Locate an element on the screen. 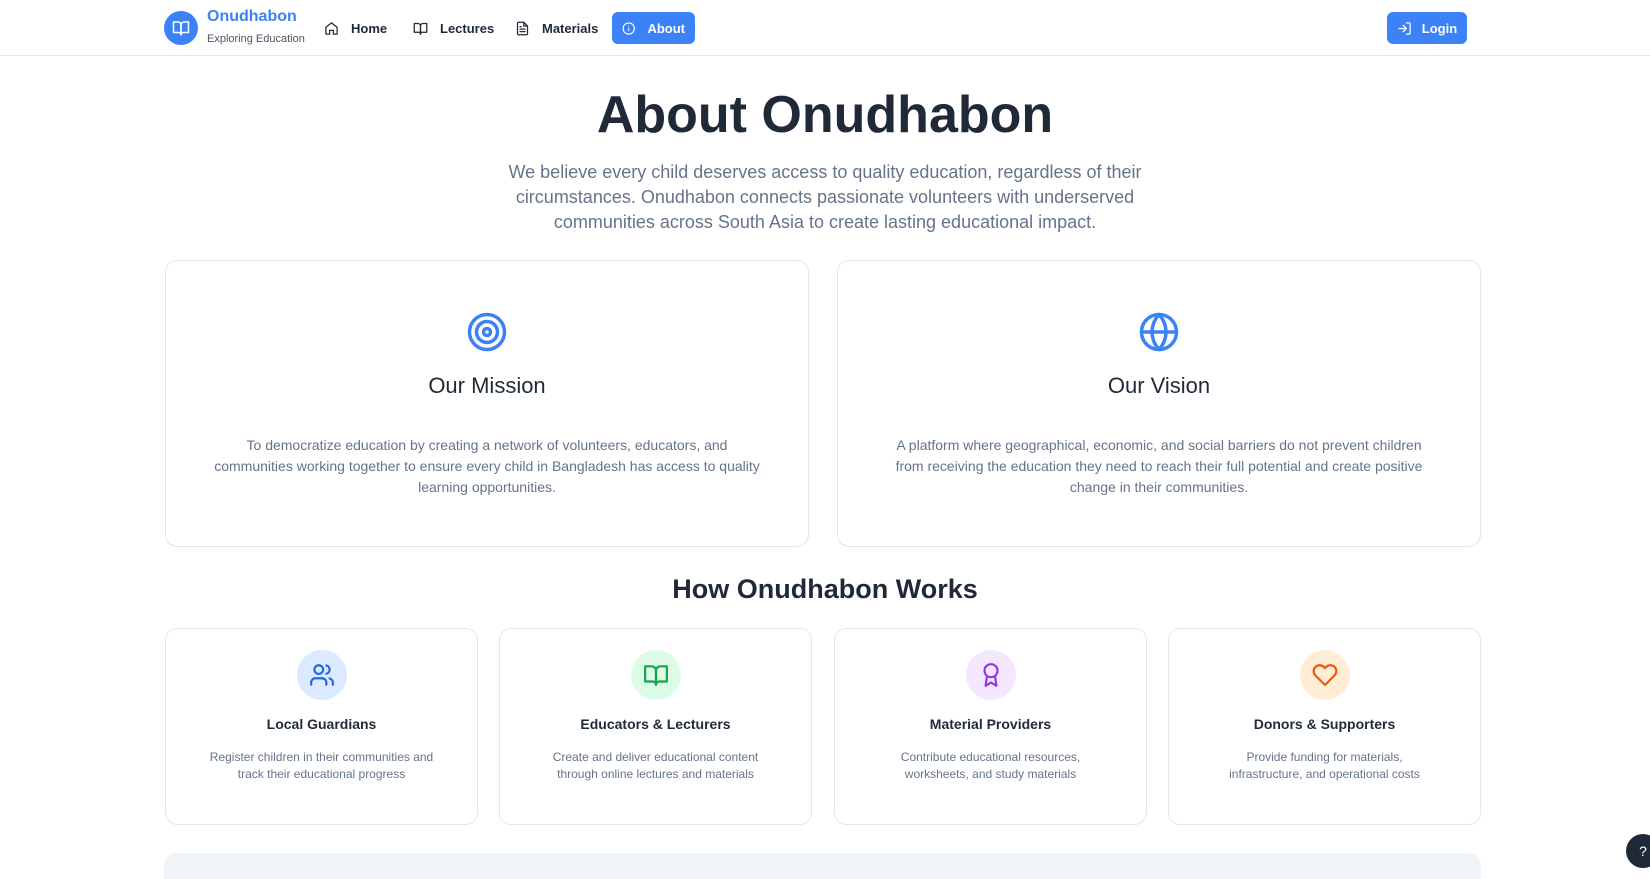  login-label: Login is located at coordinates (1439, 28).